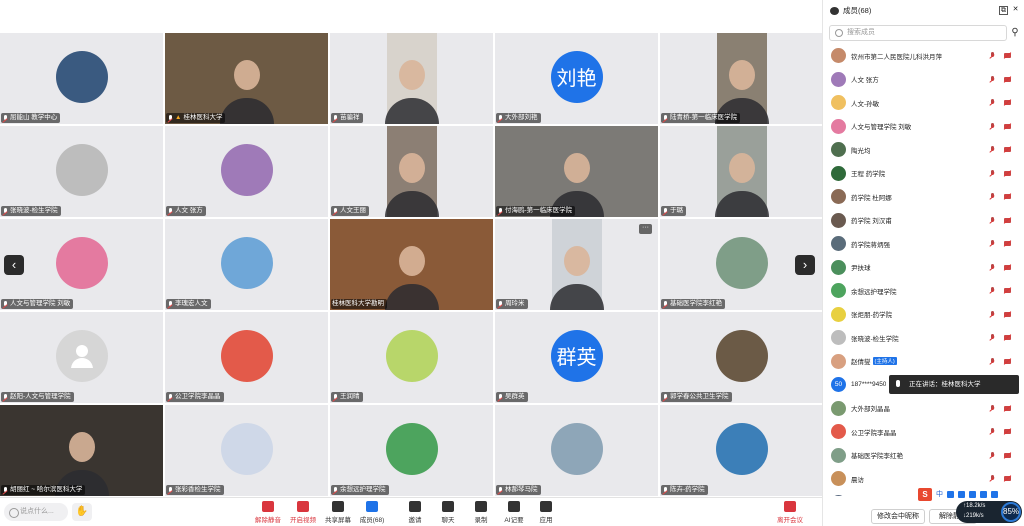 This screenshot has width=1024, height=526. What do you see at coordinates (741, 450) in the screenshot?
I see `participant-tile: 陈卉-药学院` at bounding box center [741, 450].